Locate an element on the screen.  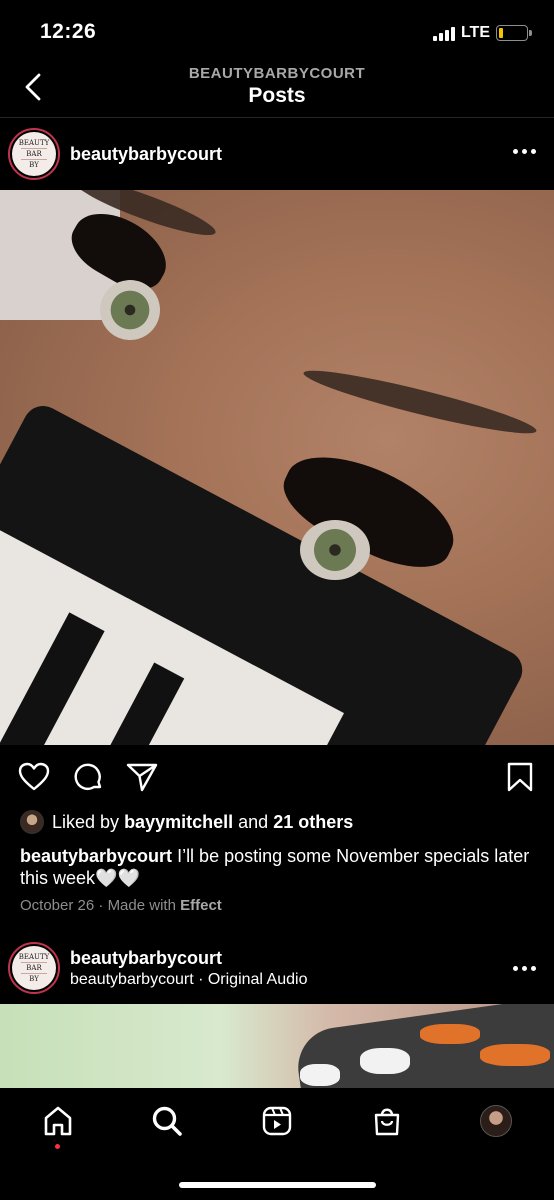
reels-icon is located at coordinates (277, 1121).